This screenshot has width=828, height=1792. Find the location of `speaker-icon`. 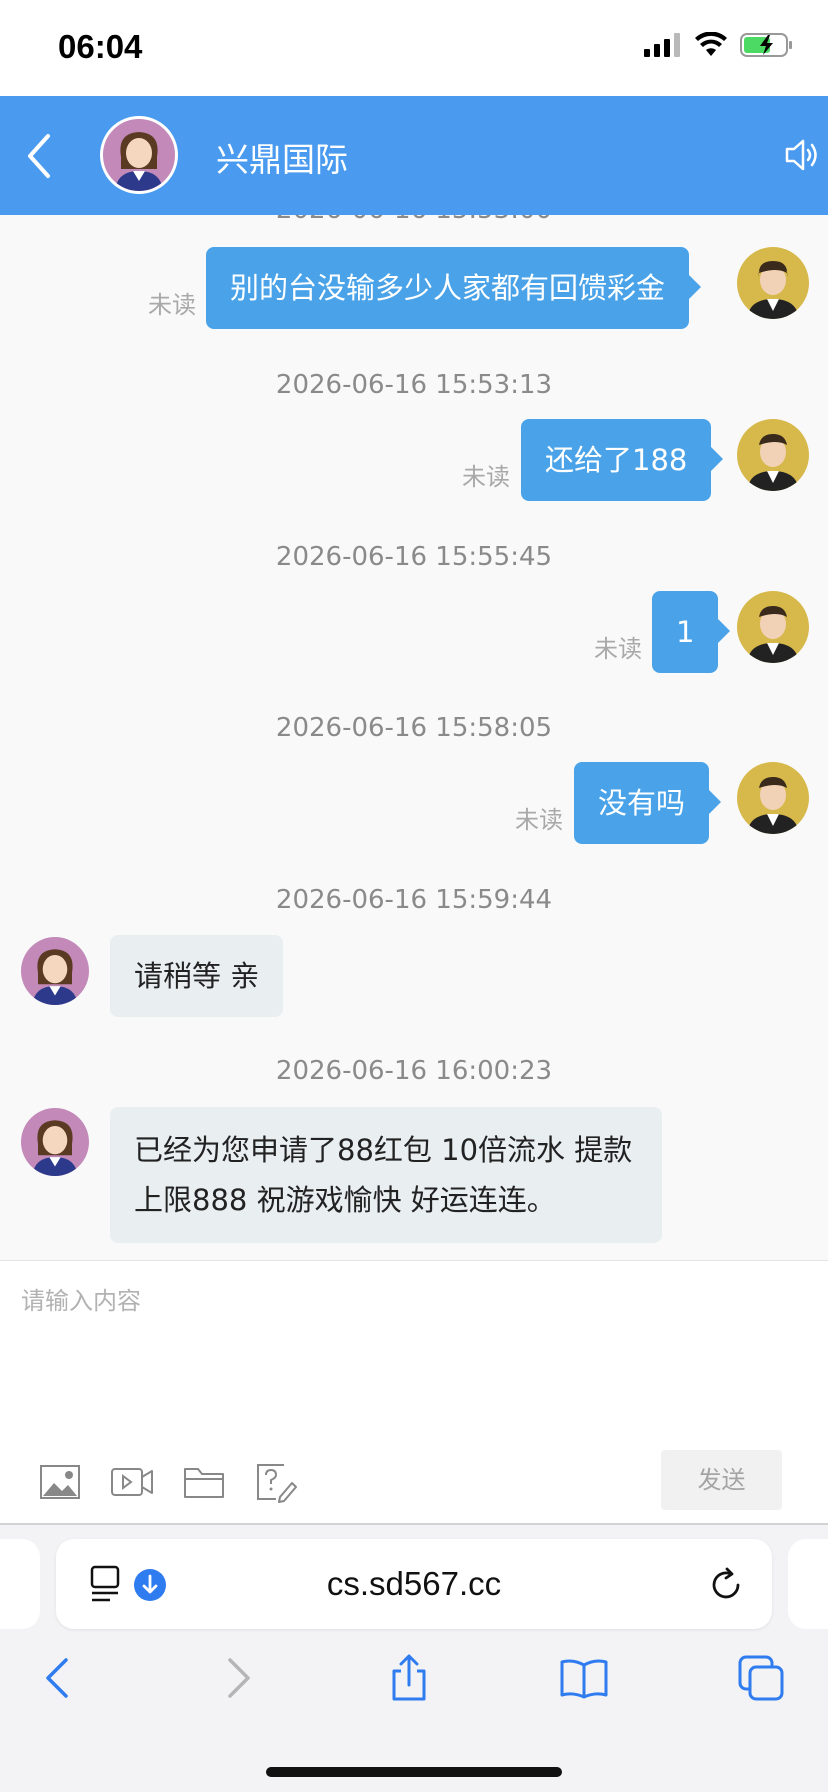

speaker-icon is located at coordinates (802, 155).